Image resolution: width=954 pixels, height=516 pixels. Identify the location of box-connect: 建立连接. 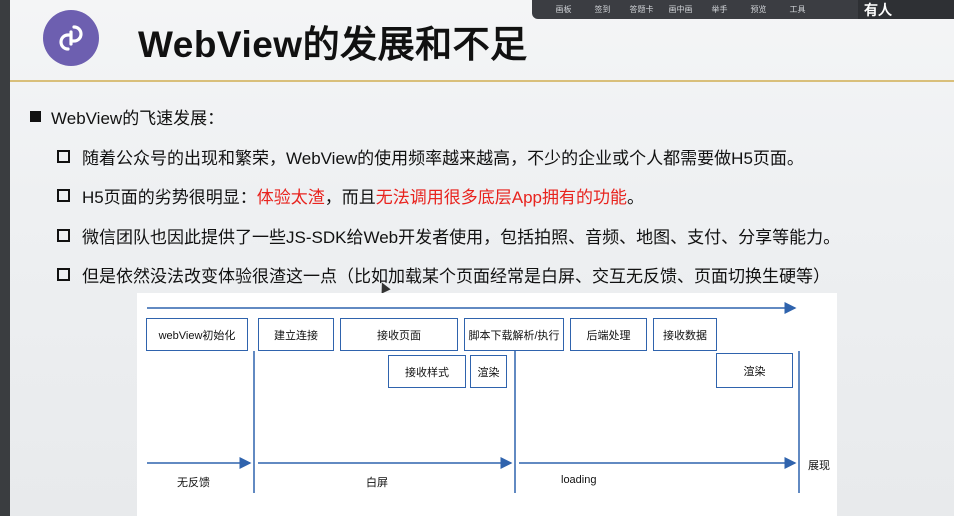
(296, 334).